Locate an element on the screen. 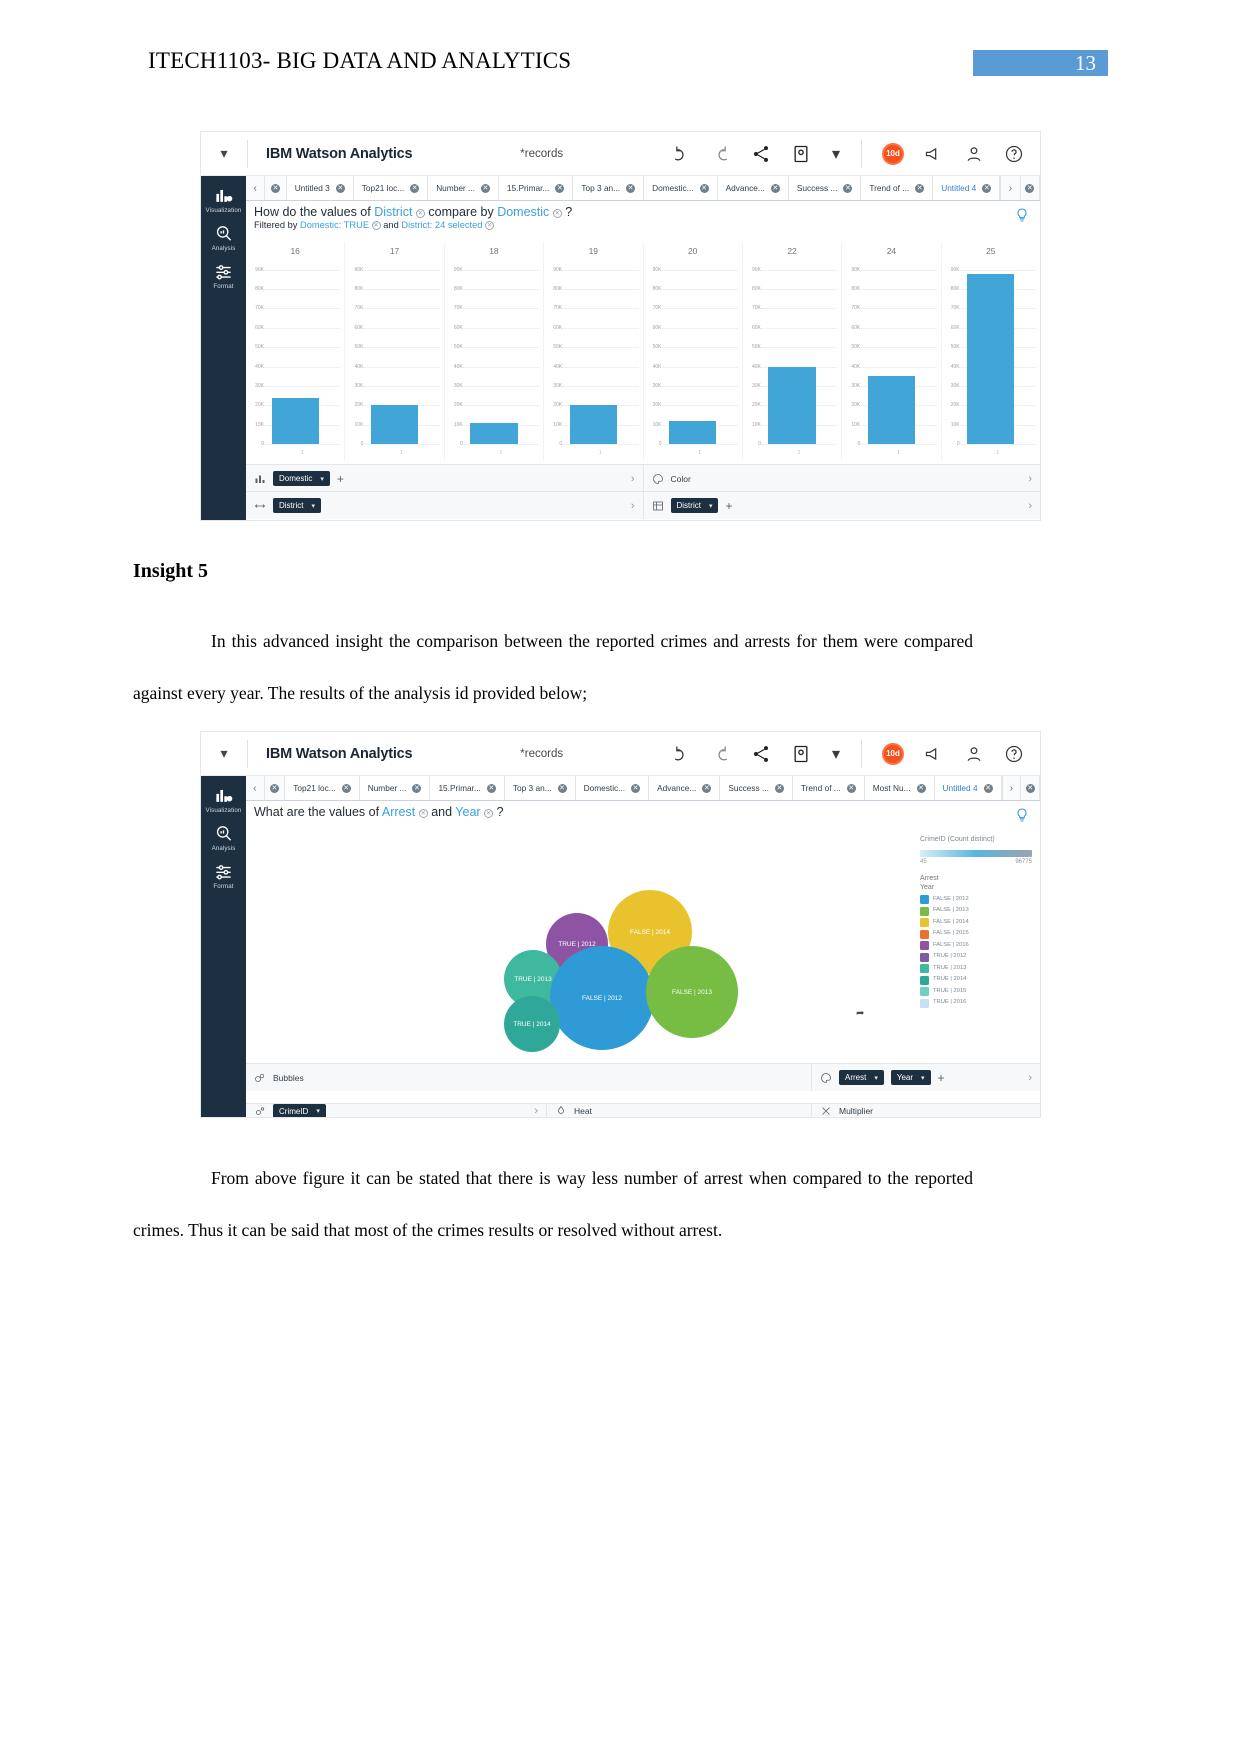  shelf-panels: District ▾ + › is located at coordinates (841, 505).